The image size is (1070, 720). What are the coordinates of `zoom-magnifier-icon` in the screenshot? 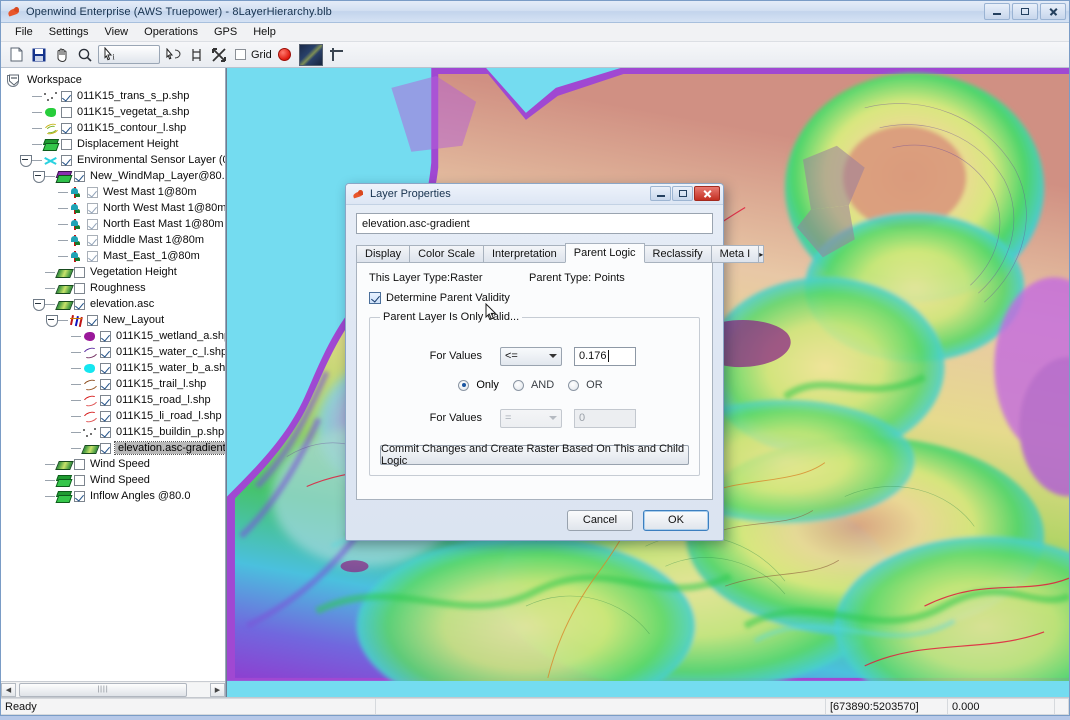 It's located at (85, 55).